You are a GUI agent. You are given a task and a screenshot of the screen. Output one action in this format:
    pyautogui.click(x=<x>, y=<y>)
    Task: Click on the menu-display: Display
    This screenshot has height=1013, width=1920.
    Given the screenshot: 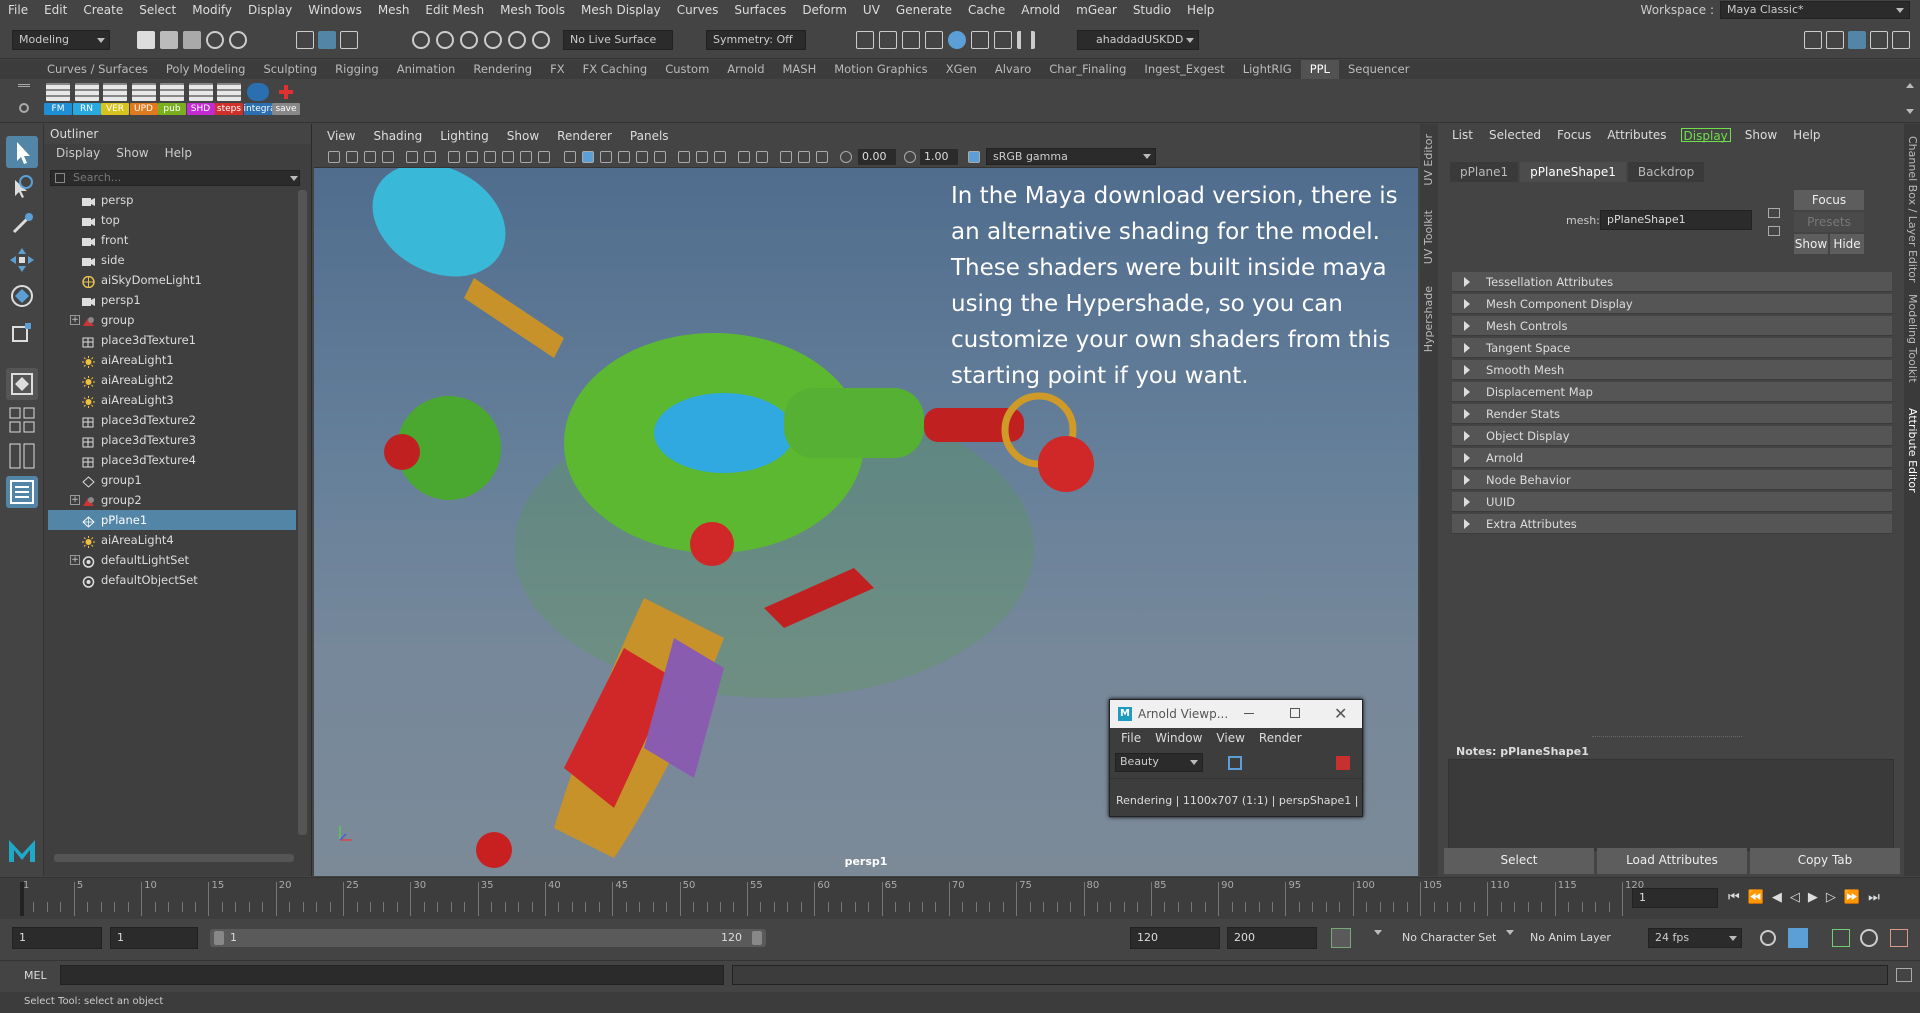 What is the action you would take?
    pyautogui.click(x=270, y=10)
    